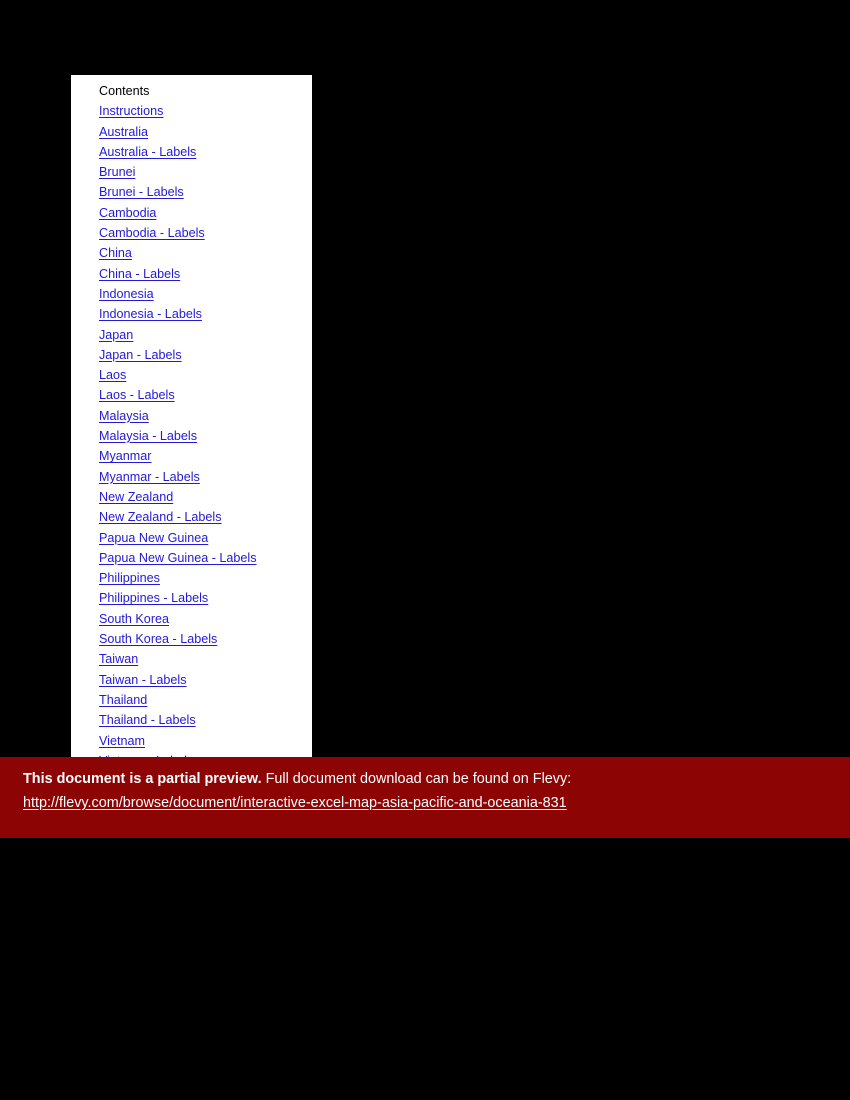  What do you see at coordinates (124, 91) in the screenshot?
I see `contents-heading: Contents` at bounding box center [124, 91].